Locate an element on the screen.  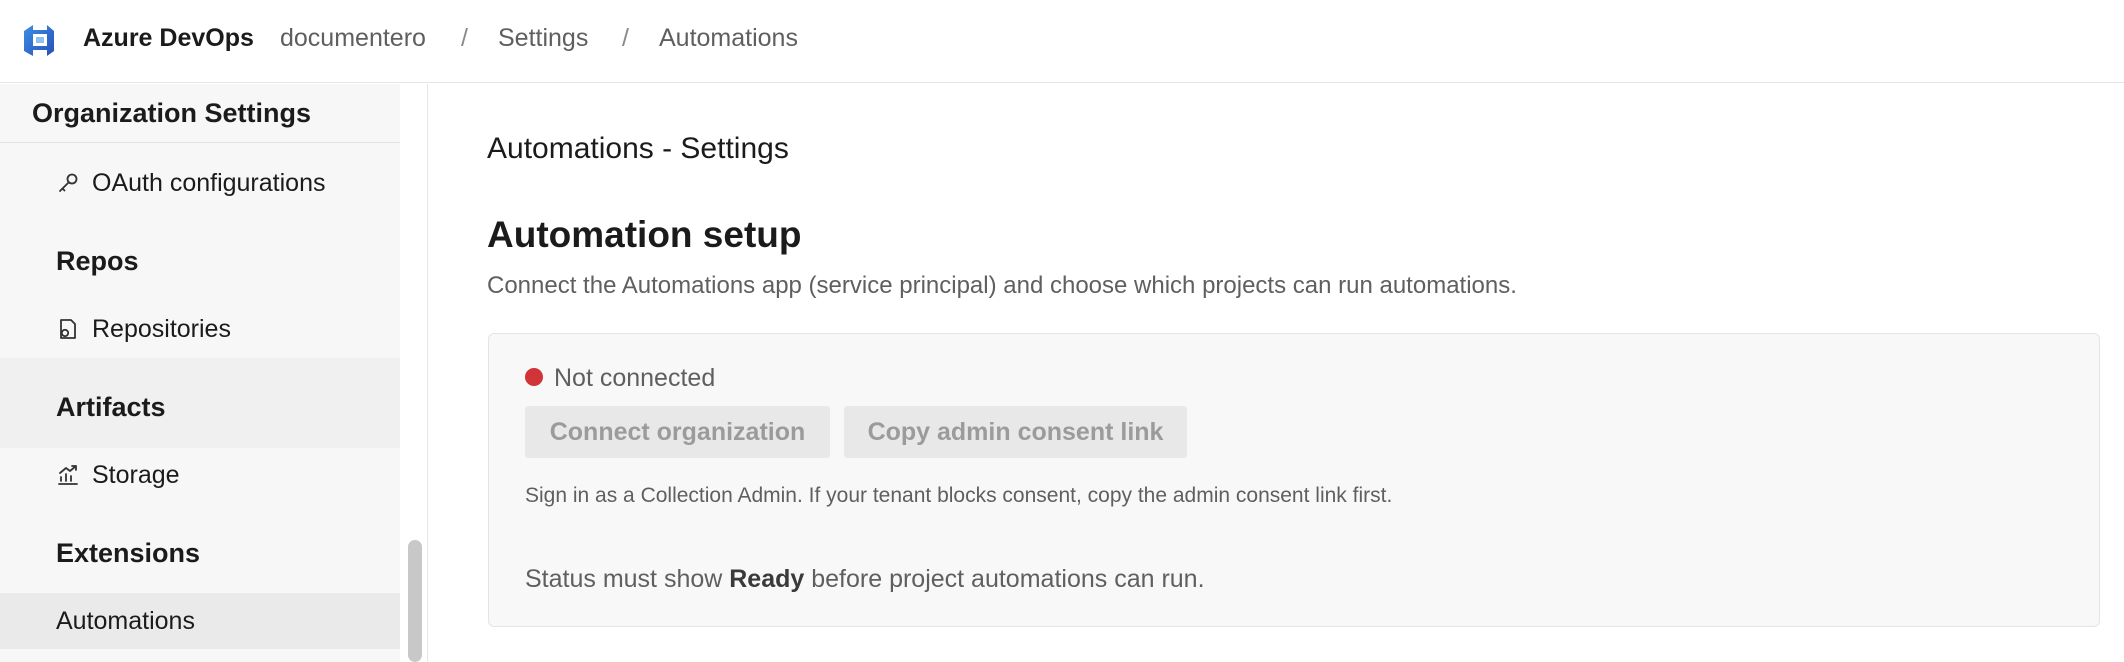
sidebar-item-repositories: Repositories is located at coordinates (200, 329).